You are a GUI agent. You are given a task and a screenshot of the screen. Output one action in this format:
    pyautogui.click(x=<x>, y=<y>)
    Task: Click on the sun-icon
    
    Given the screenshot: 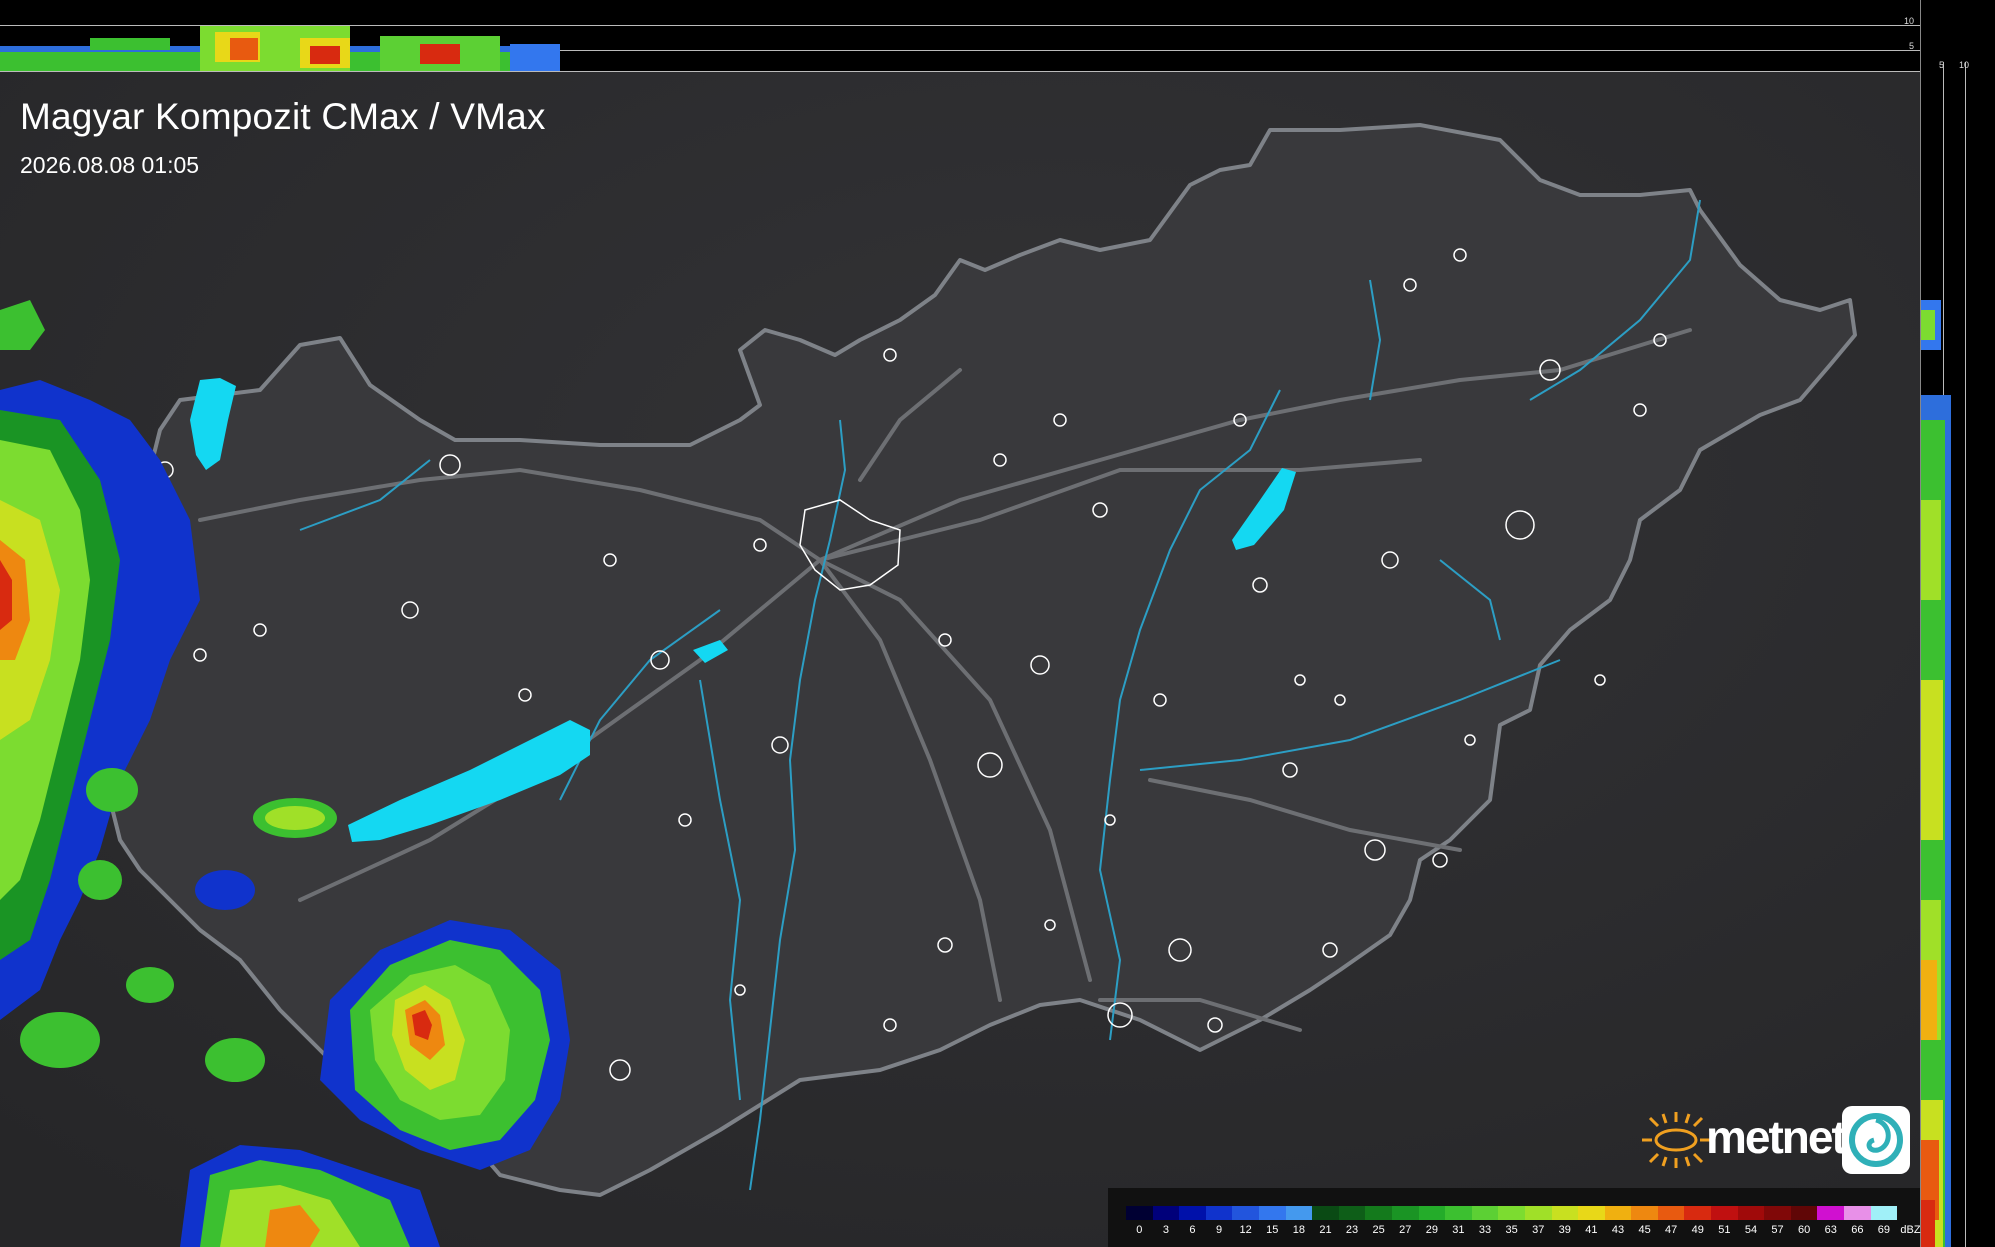 What is the action you would take?
    pyautogui.click(x=1676, y=1140)
    